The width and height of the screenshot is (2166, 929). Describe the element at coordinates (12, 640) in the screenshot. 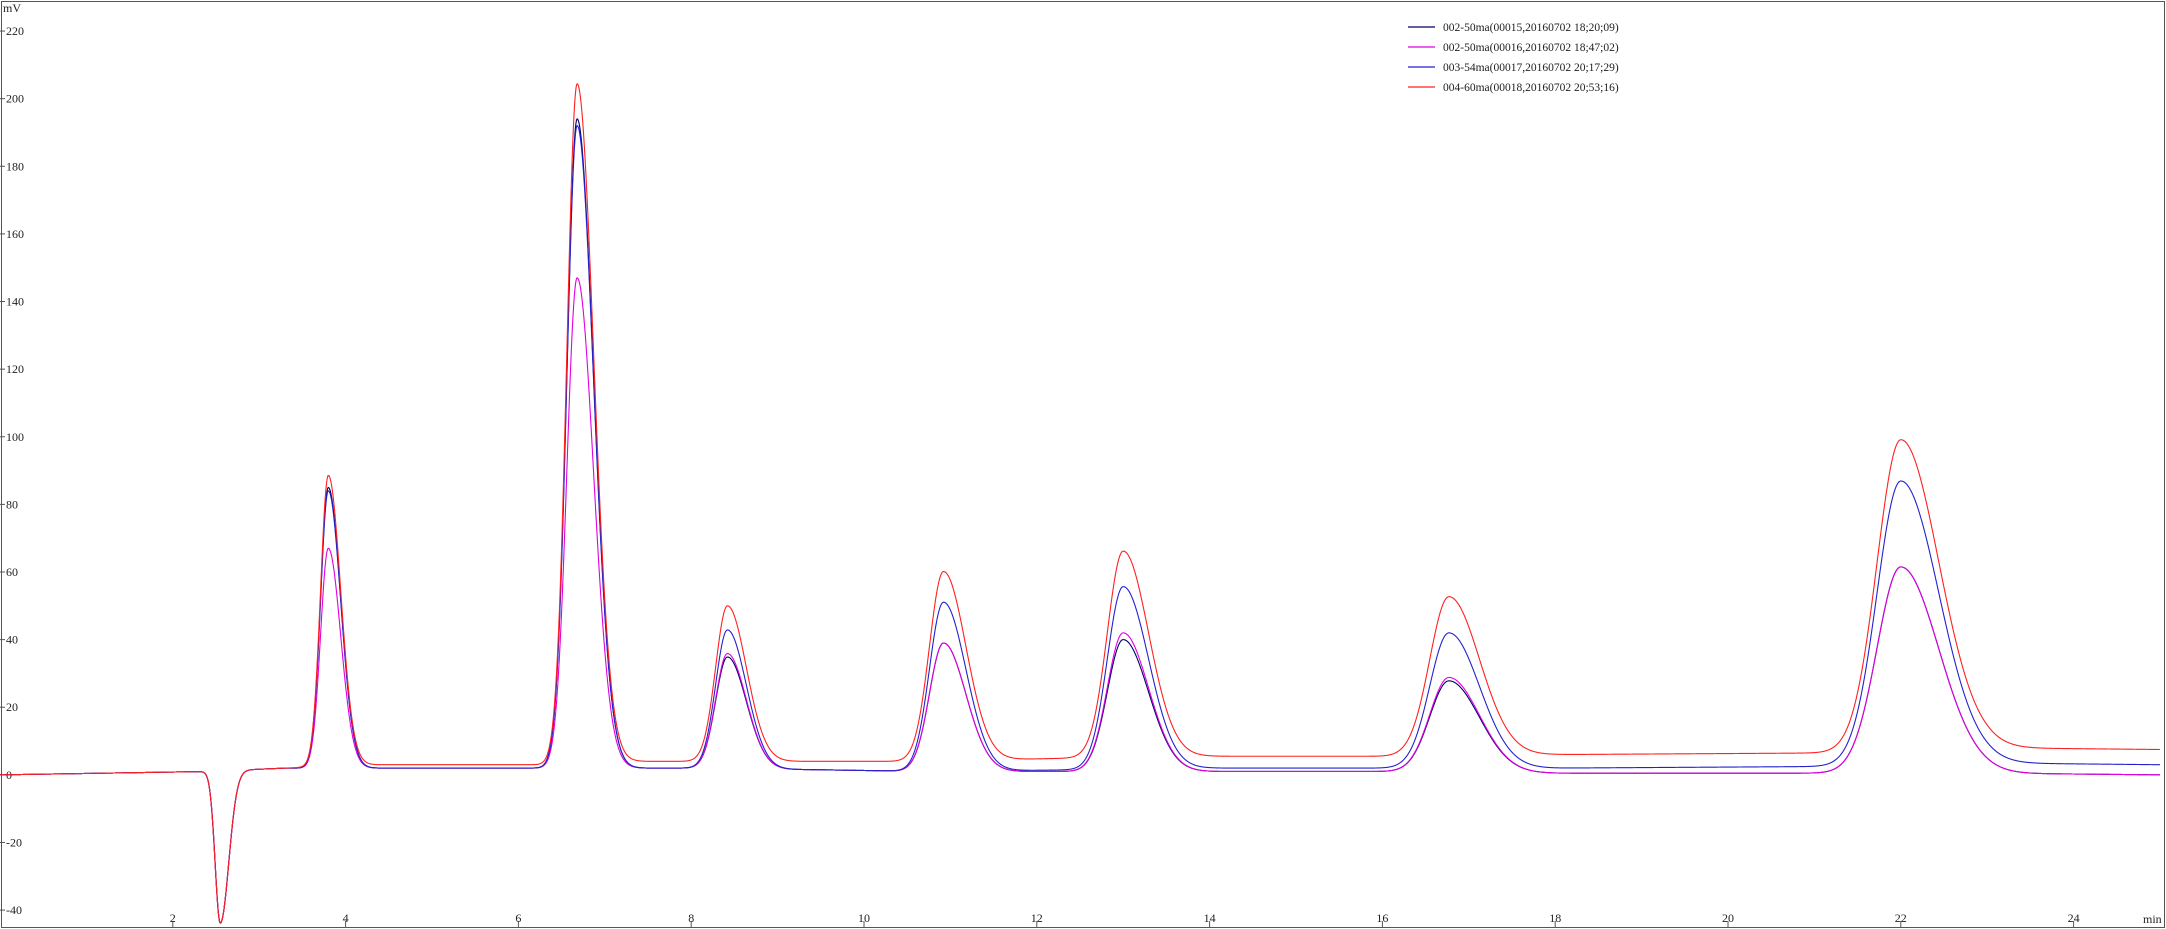

I see `y-tick-label: 40` at that location.